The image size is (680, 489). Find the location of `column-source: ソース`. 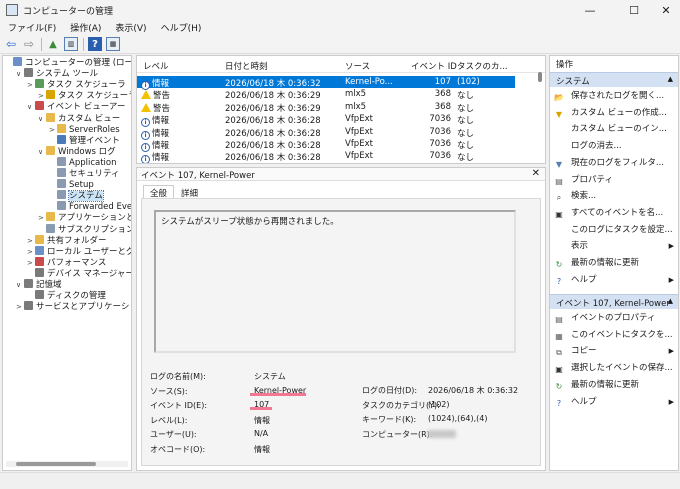

column-source: ソース is located at coordinates (357, 66).